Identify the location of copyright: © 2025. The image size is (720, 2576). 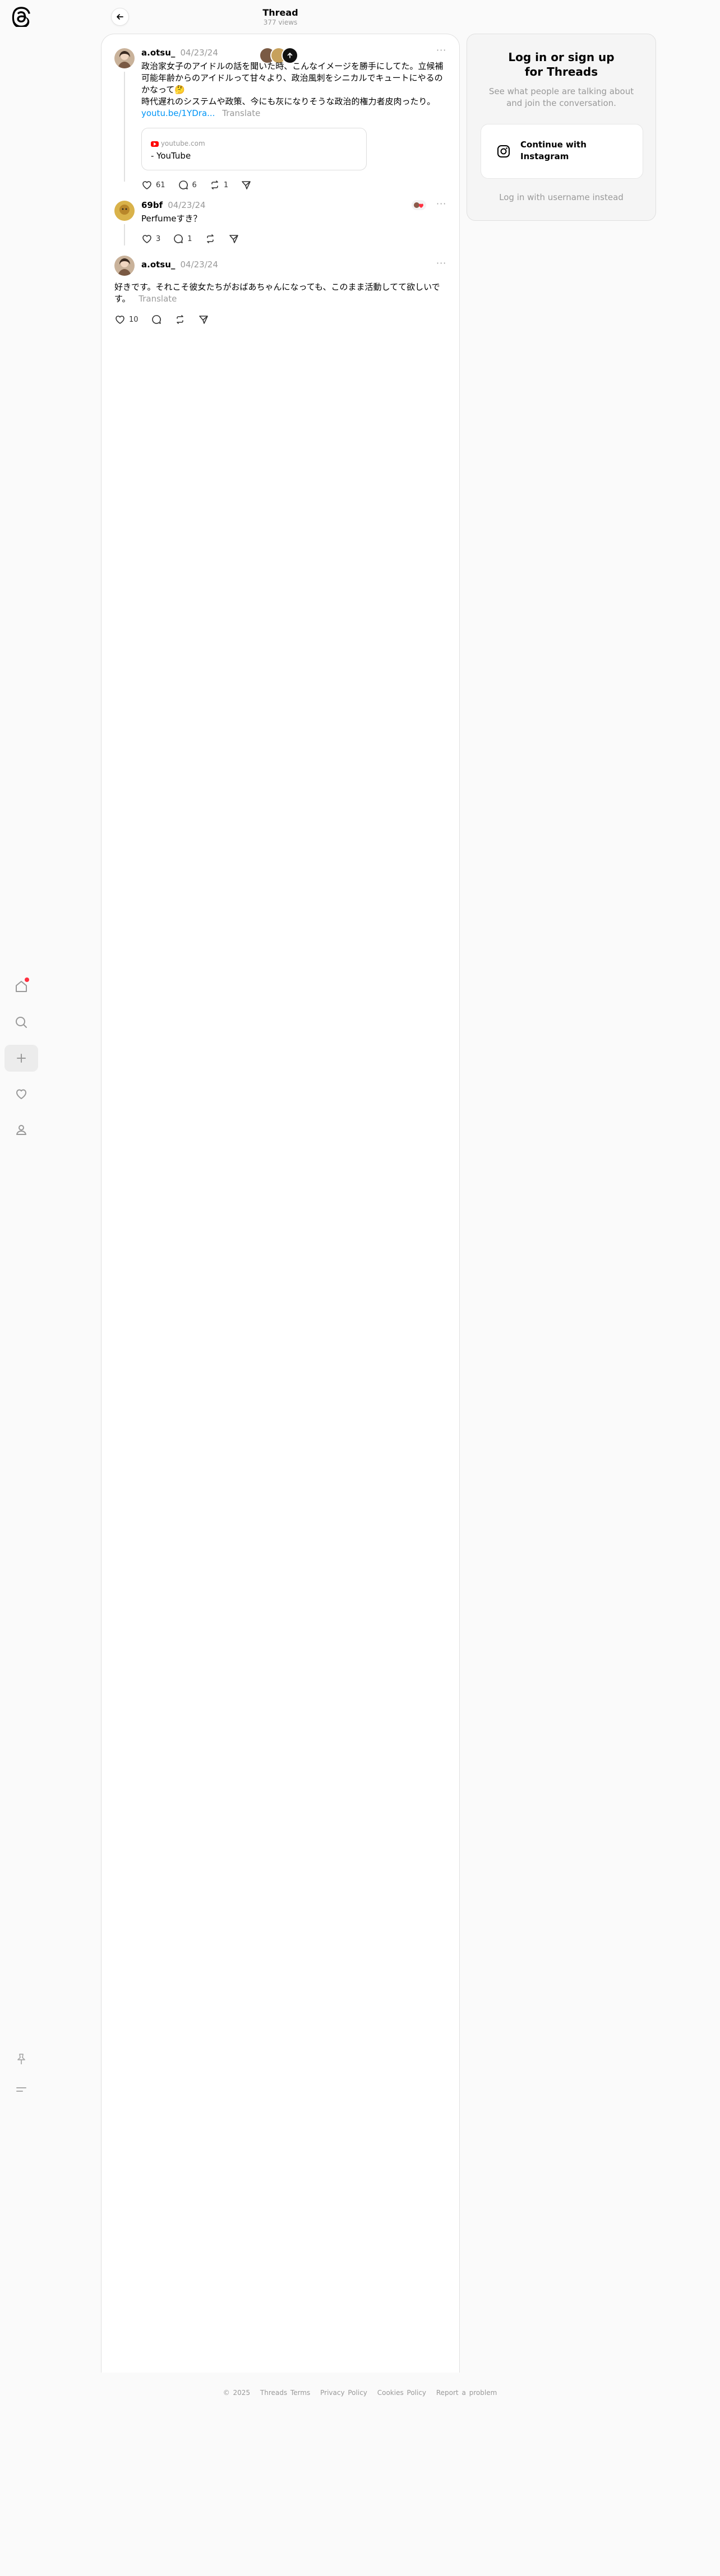
(237, 2393).